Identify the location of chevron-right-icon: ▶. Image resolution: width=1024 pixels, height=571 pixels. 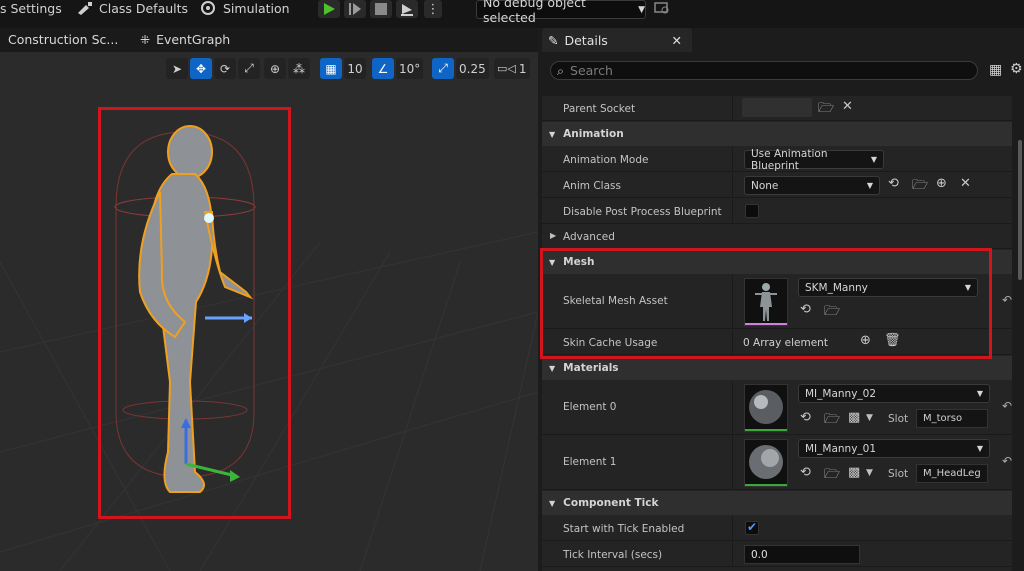
(553, 235).